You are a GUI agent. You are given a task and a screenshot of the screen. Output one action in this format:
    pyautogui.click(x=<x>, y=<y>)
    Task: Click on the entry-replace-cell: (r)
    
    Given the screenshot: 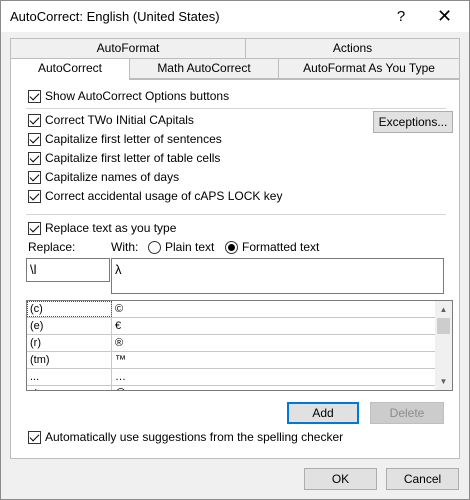 What is the action you would take?
    pyautogui.click(x=69, y=343)
    